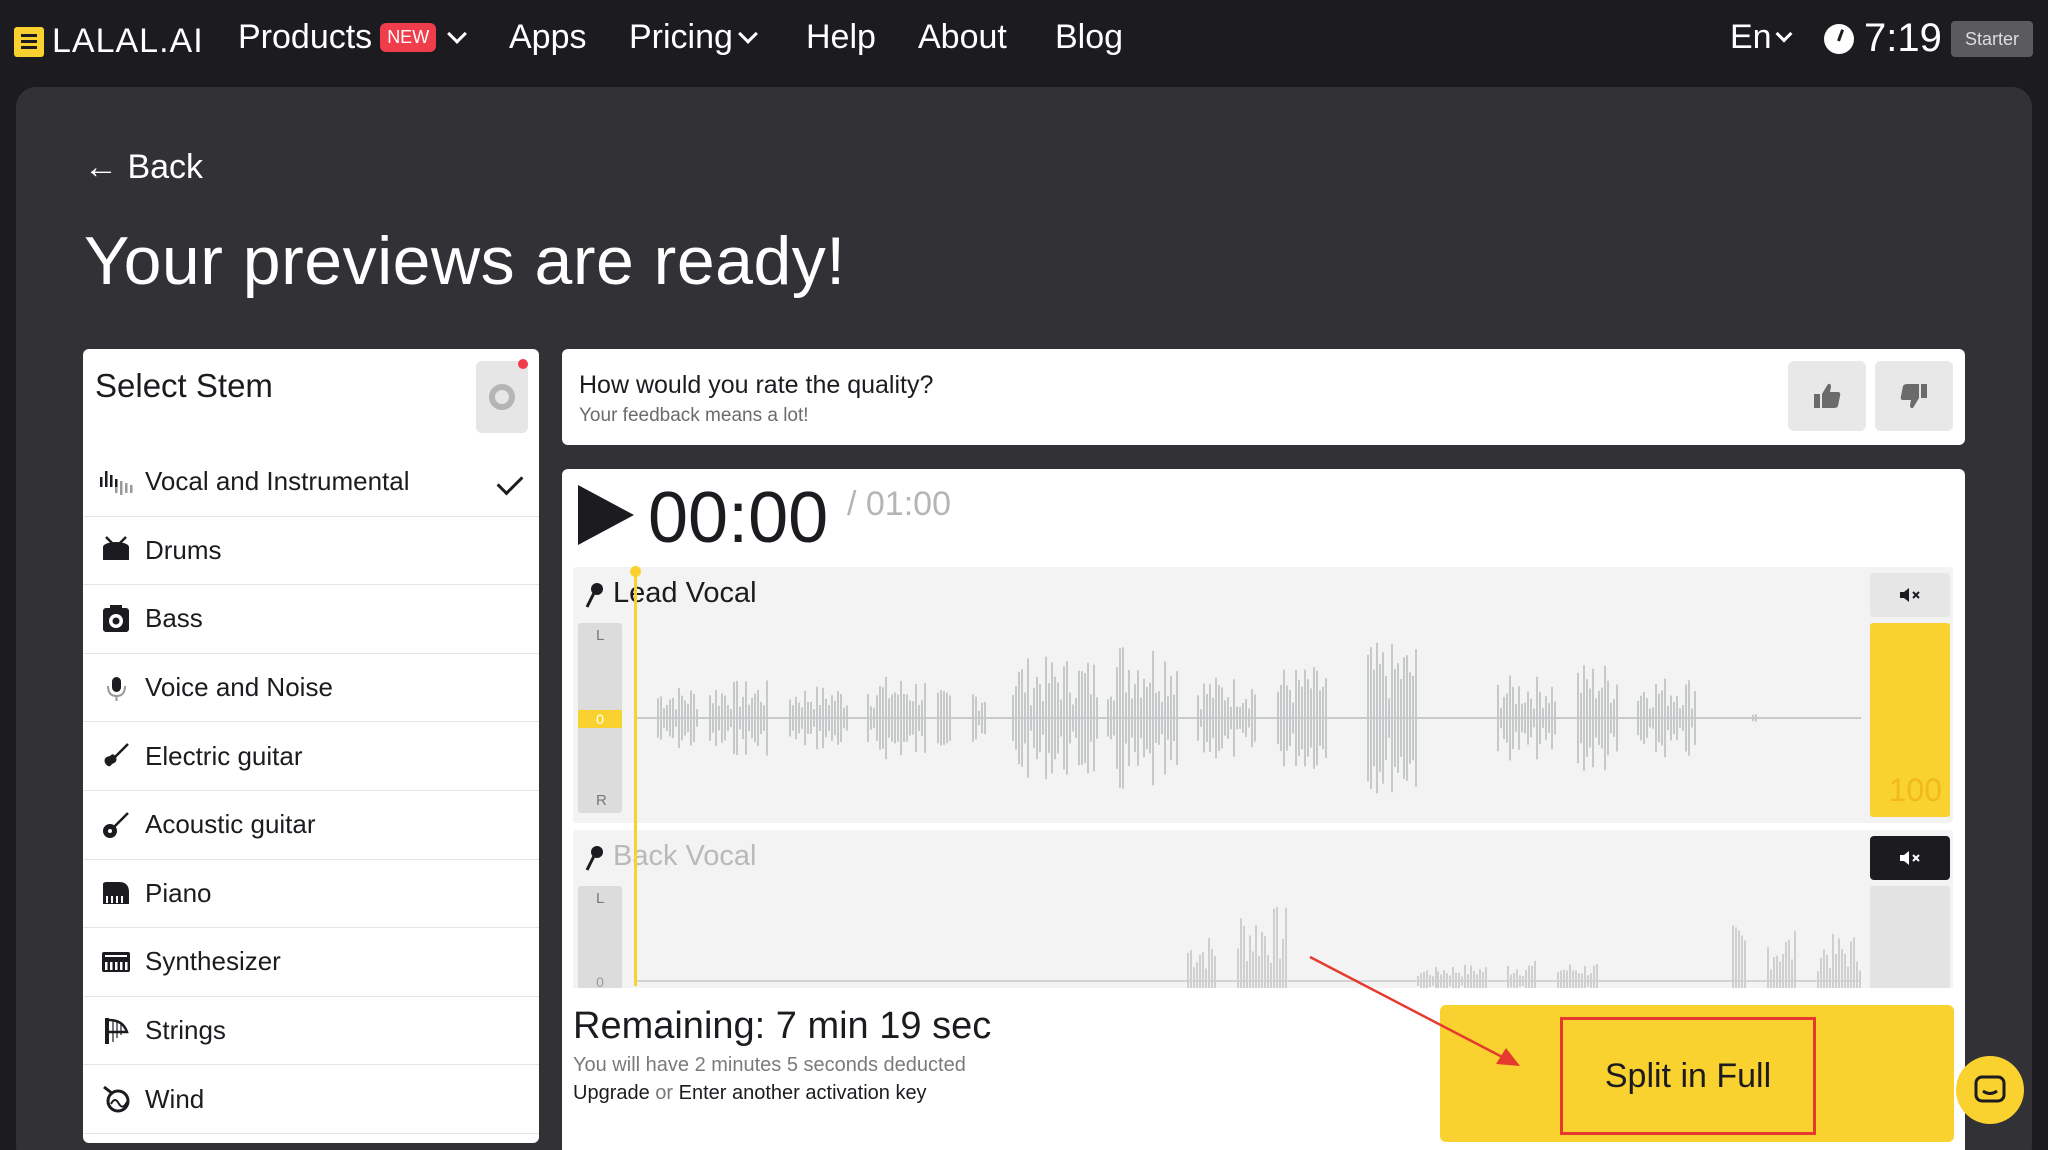 This screenshot has width=2048, height=1150. I want to click on logo-mark-icon, so click(29, 41).